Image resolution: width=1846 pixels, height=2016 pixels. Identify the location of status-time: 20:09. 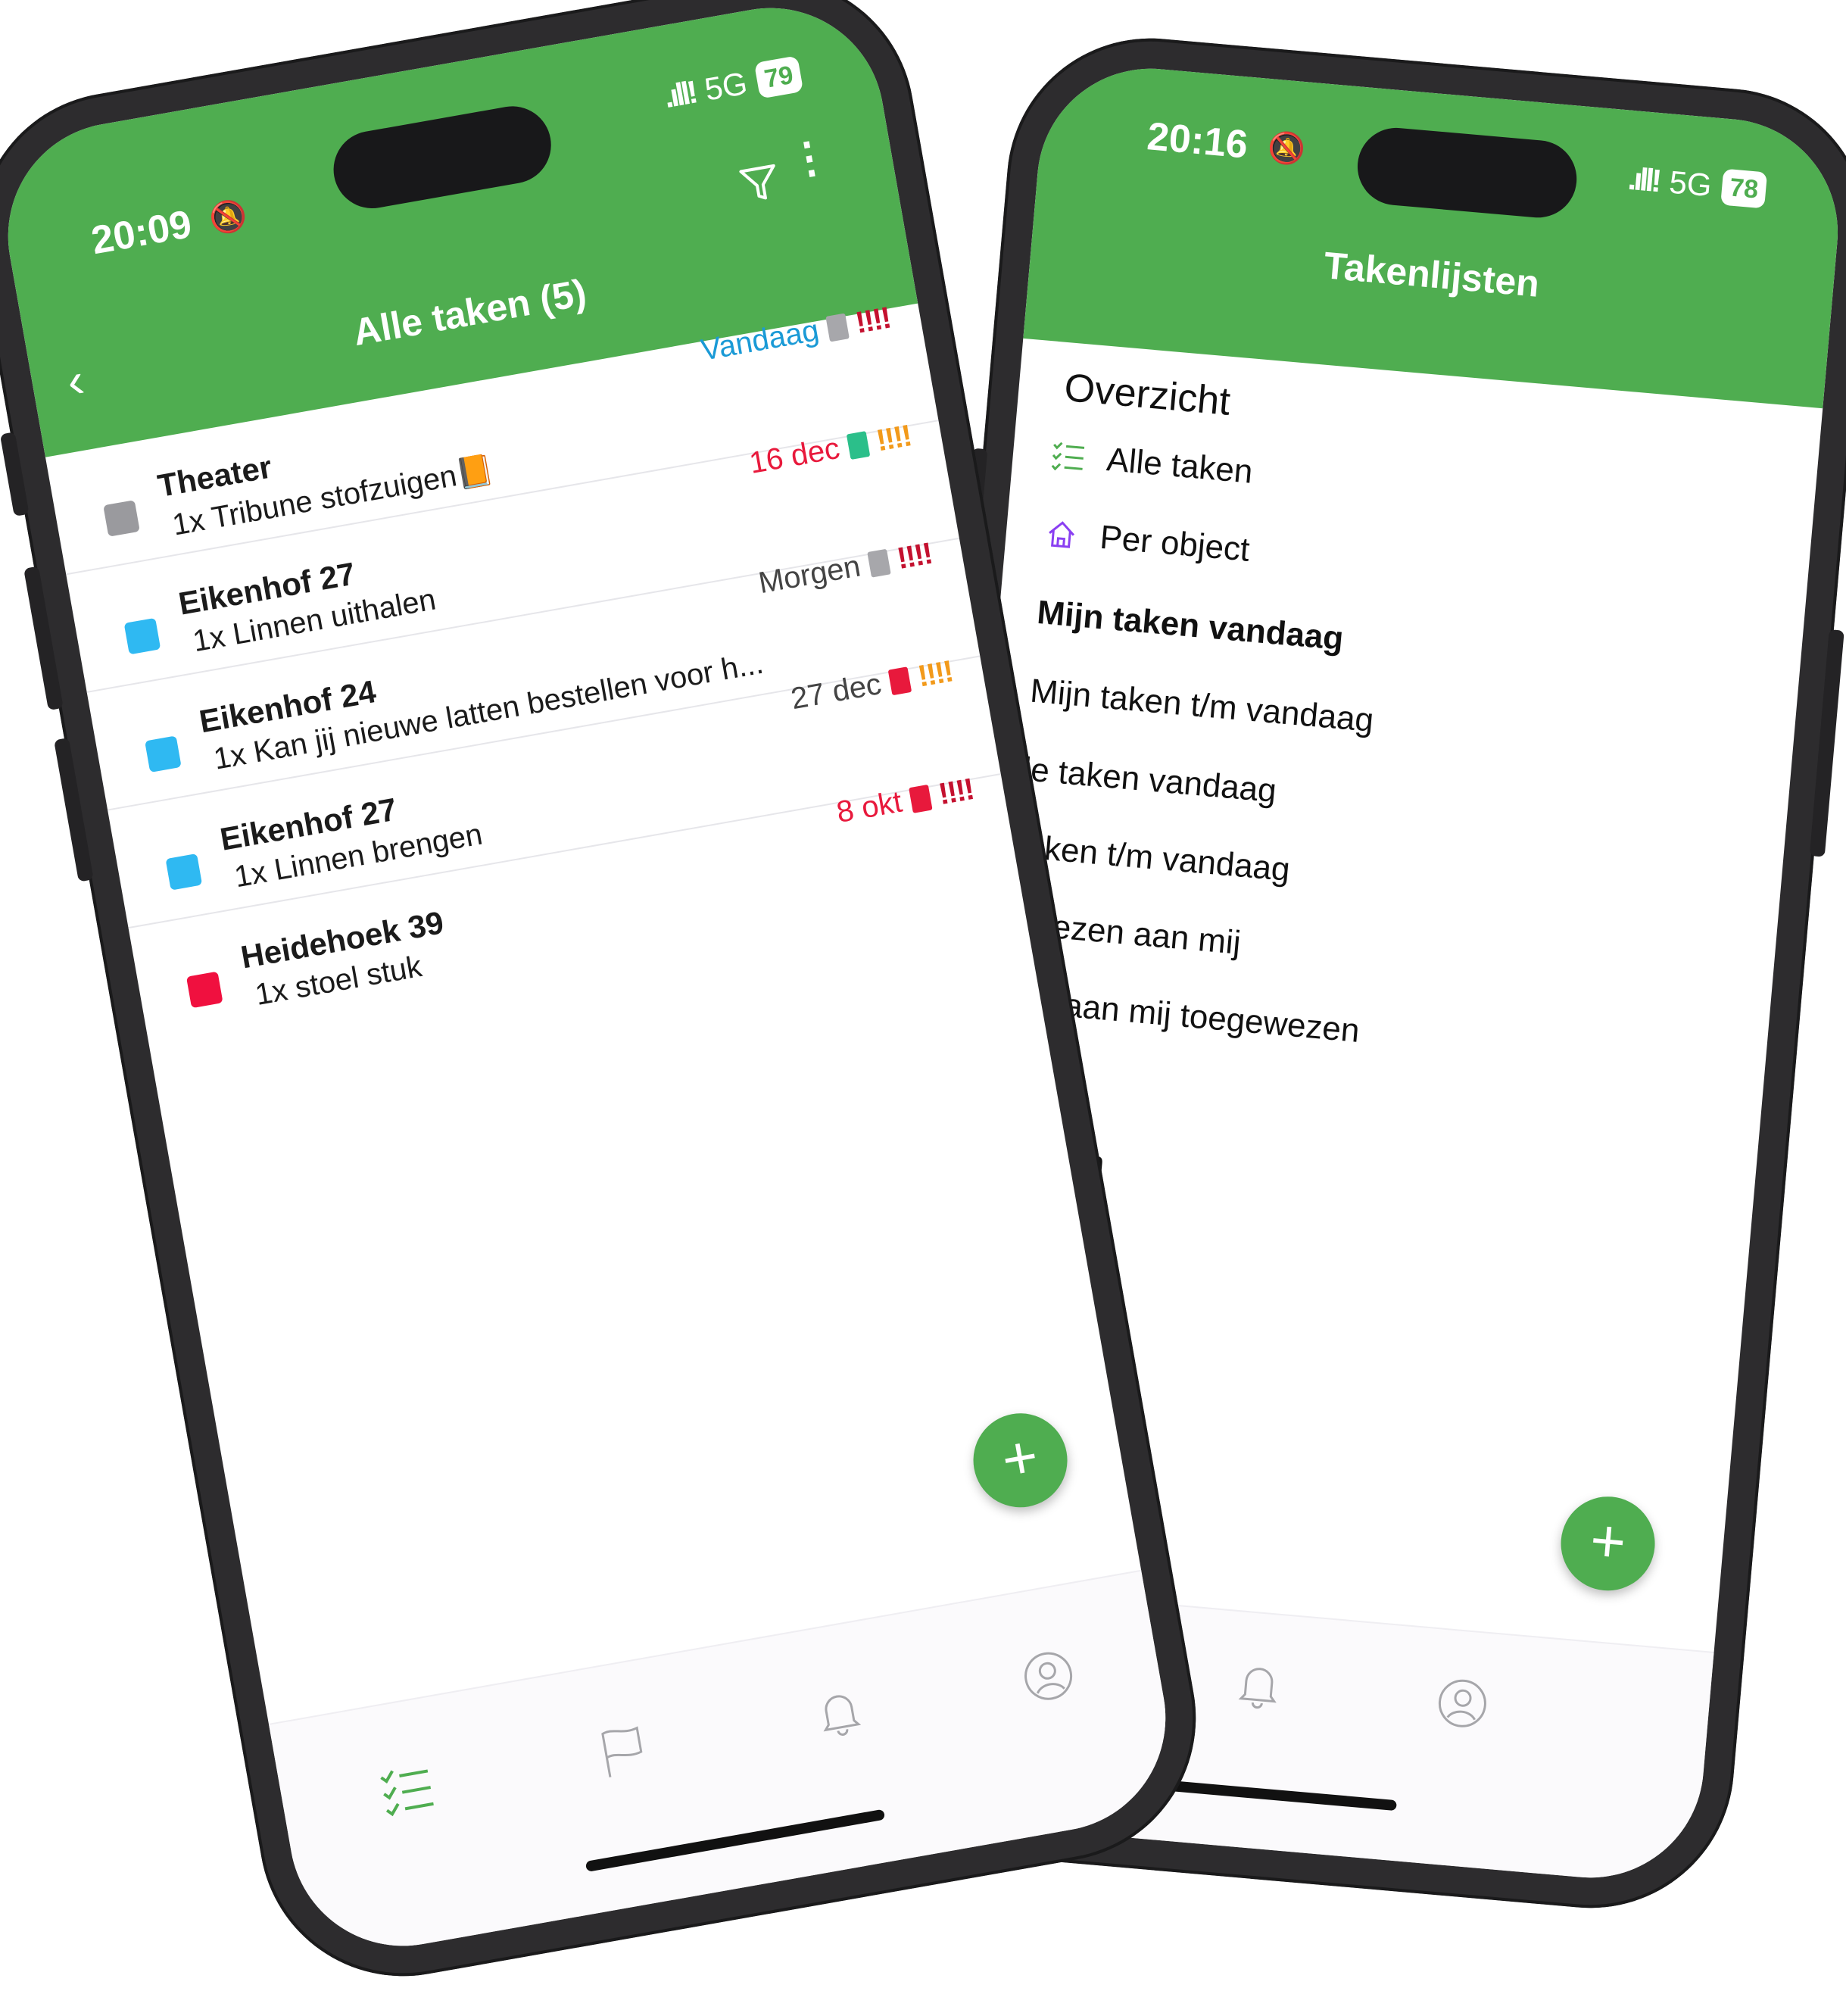
(141, 233).